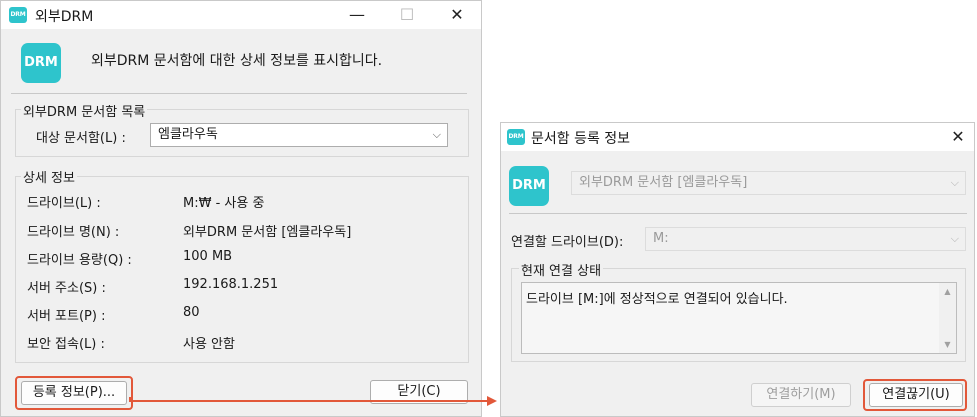  Describe the element at coordinates (561, 269) in the screenshot. I see `connection-status-group-label: 현재 연결 상태` at that location.